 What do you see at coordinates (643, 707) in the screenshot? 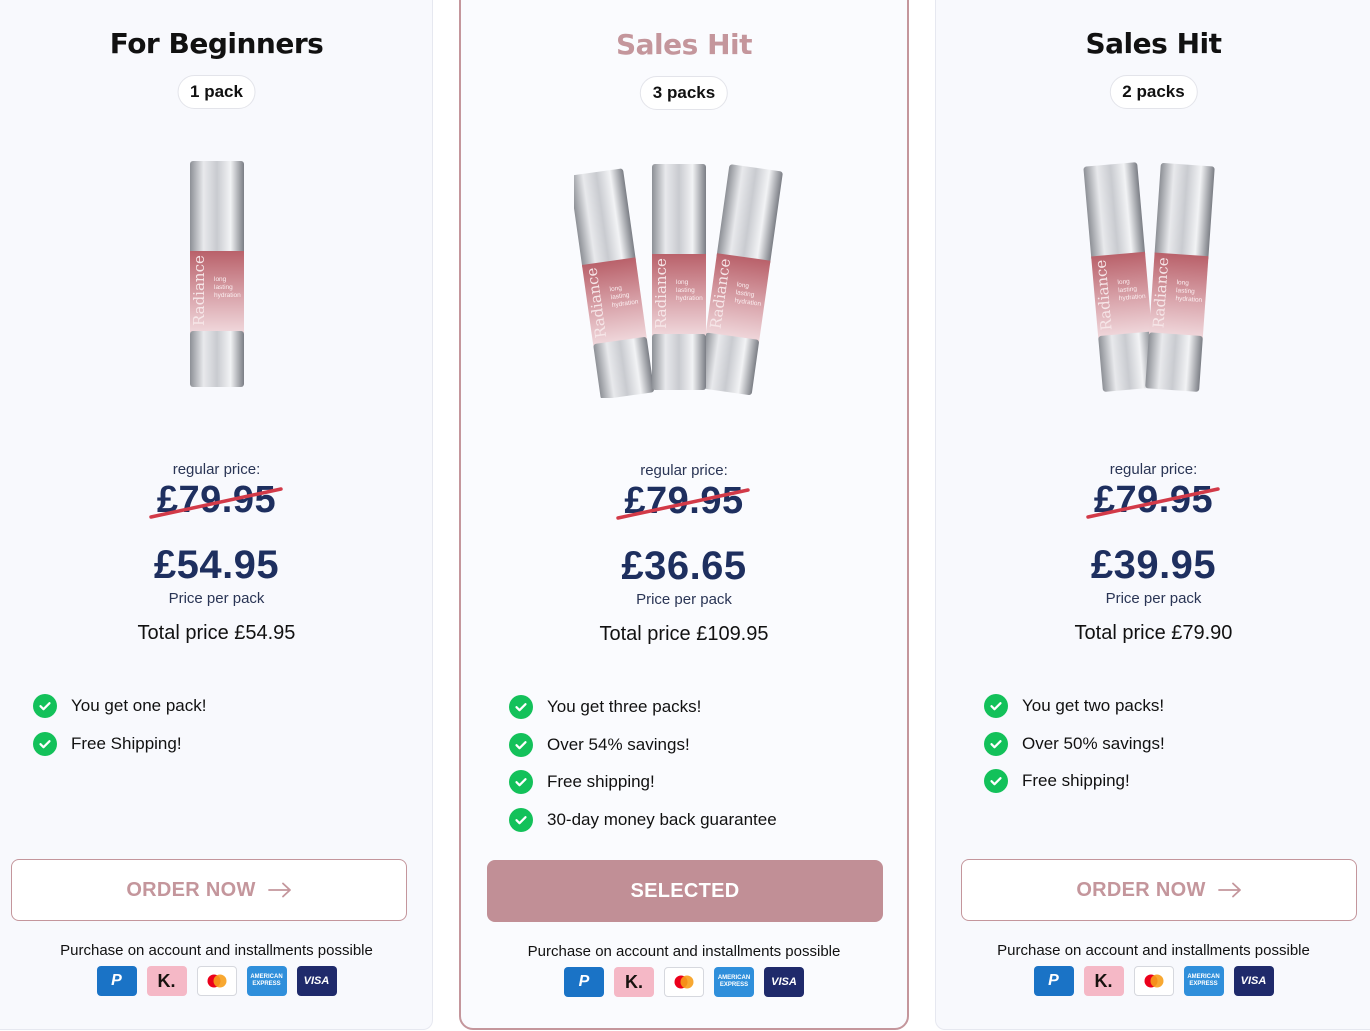
I see `feature-item: You get three packs!` at bounding box center [643, 707].